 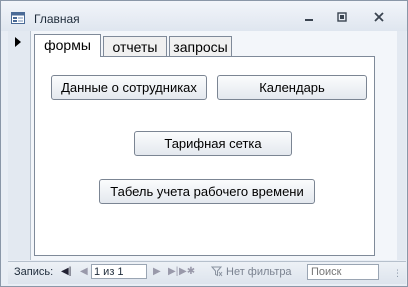 I want to click on calendar-button: Календарь, so click(x=292, y=87).